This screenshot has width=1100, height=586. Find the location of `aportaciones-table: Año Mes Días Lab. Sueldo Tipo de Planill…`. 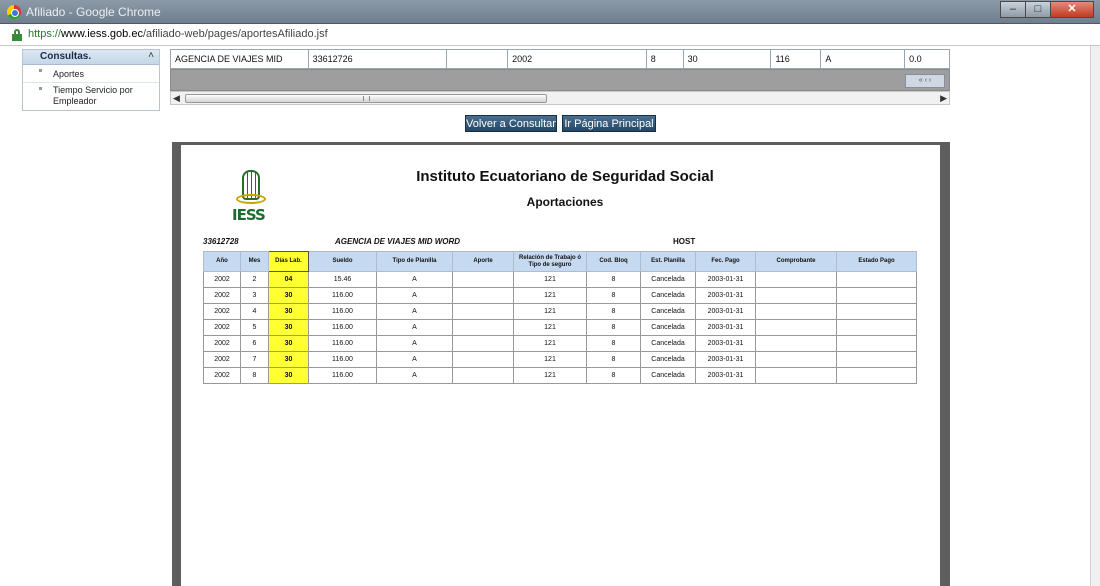

aportaciones-table: Año Mes Días Lab. Sueldo Tipo de Planill… is located at coordinates (560, 317).